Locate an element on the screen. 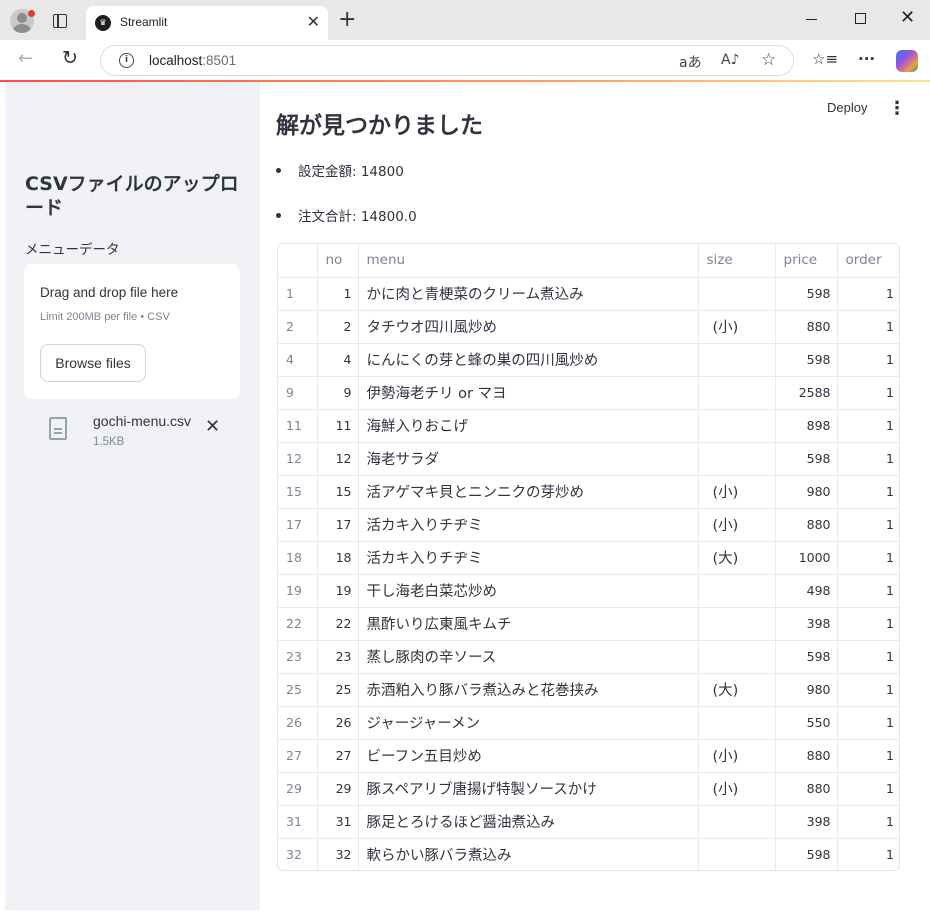 This screenshot has height=915, width=930. favorite-star-icon: ☆ is located at coordinates (768, 60).